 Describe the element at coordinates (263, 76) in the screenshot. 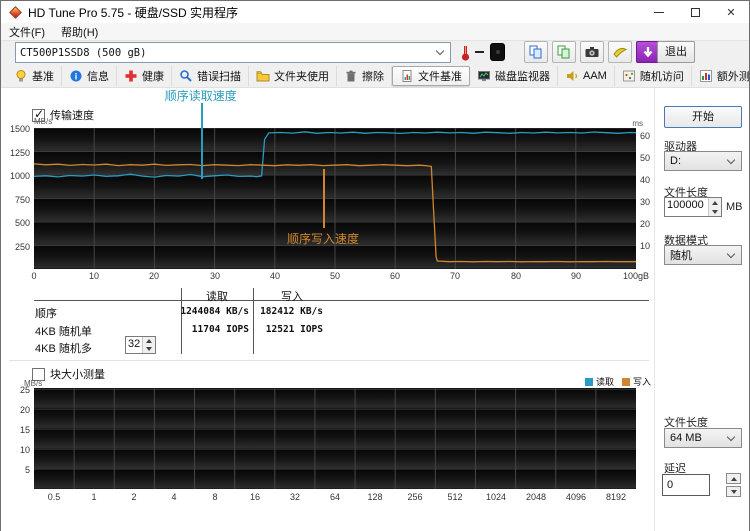

I see `folder-icon` at that location.